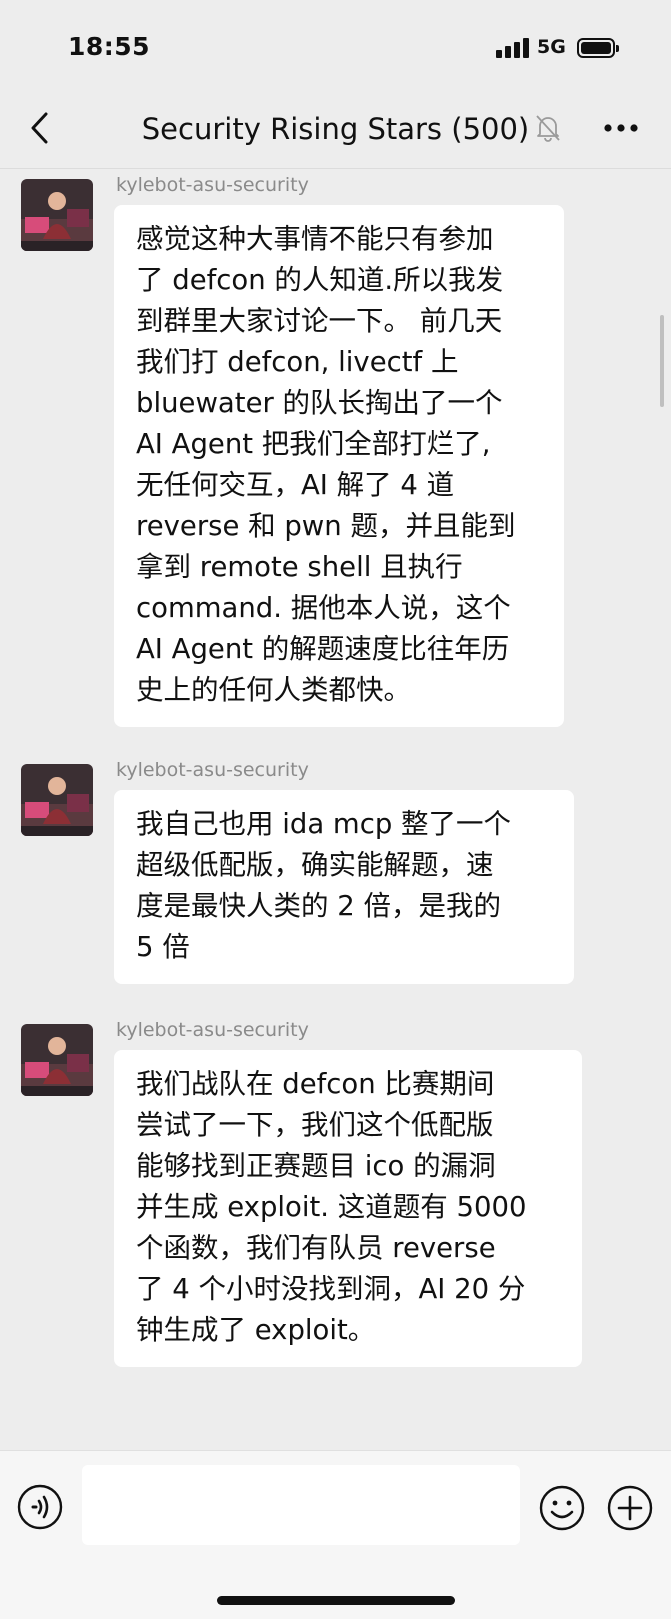 The image size is (671, 1619). I want to click on message-line: 并生成 exploit. 这道题有 5000, so click(331, 1207).